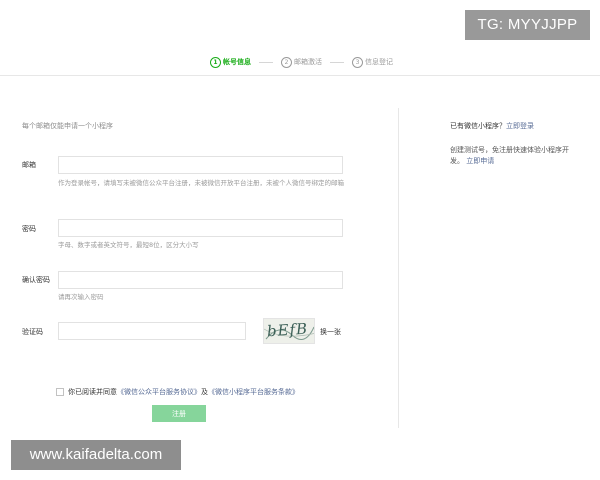 The image size is (600, 480). Describe the element at coordinates (29, 229) in the screenshot. I see `password-label: 密码` at that location.